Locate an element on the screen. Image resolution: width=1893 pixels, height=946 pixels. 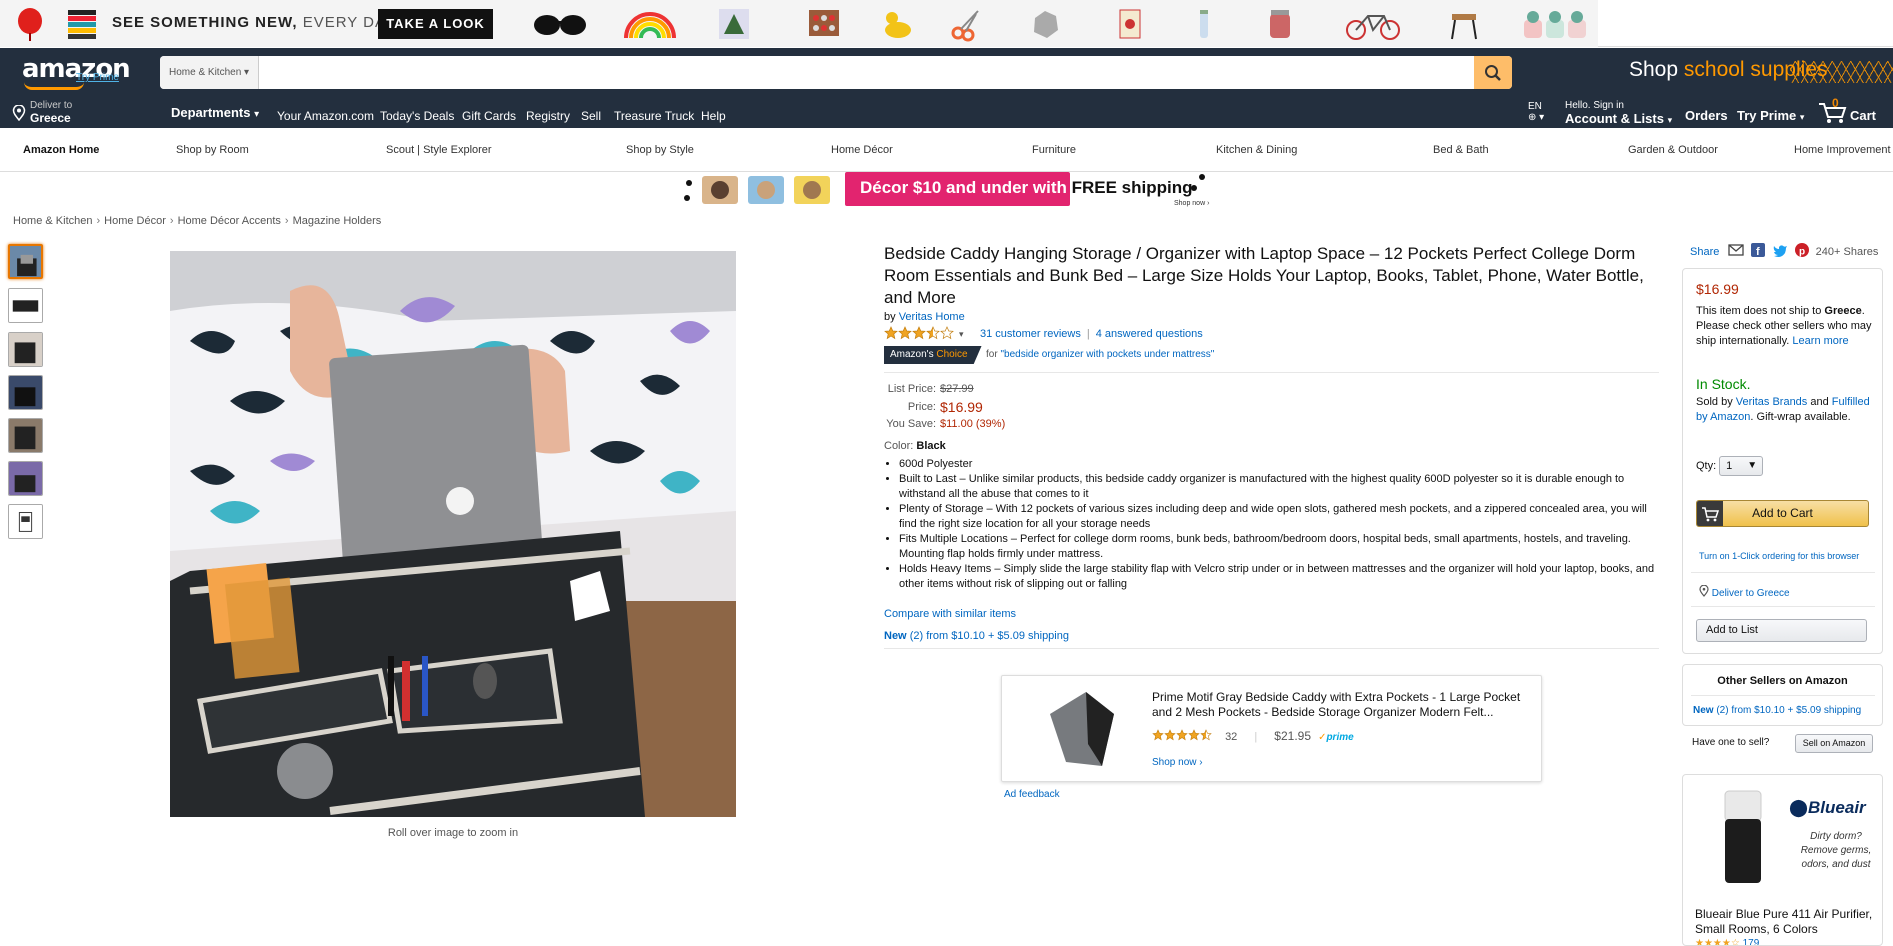
nav-gift-cards: Gift Cards is located at coordinates (489, 116).